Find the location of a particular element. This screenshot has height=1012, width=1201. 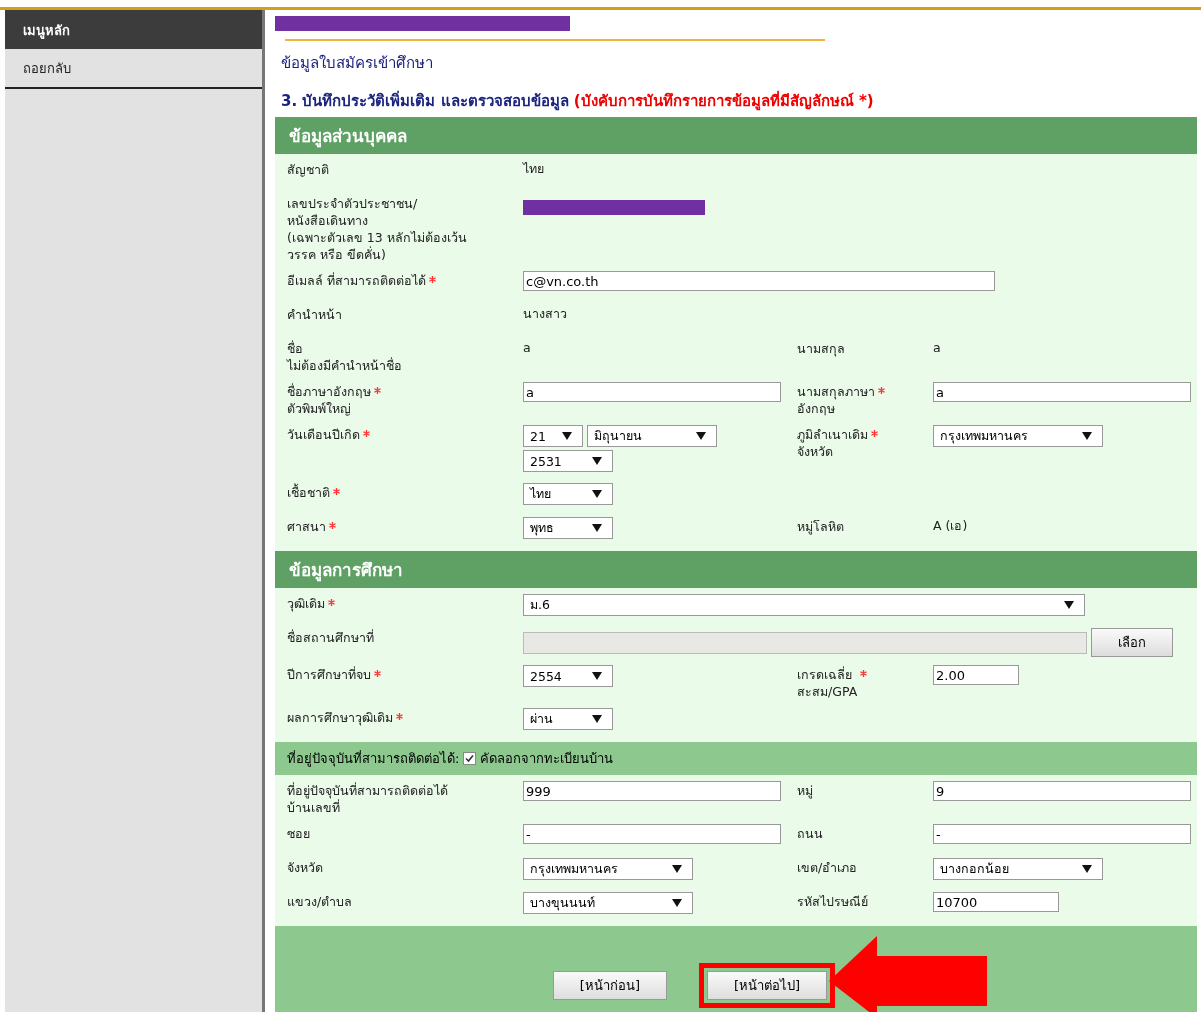

step-heading: 3. บันทึกประวัติเพิ่มเติม และตรวจสอบข้อมูล (บังคับการบันทึกรายการข้อมูลที่มีสัญลักษณ์ *) is located at coordinates (578, 101).